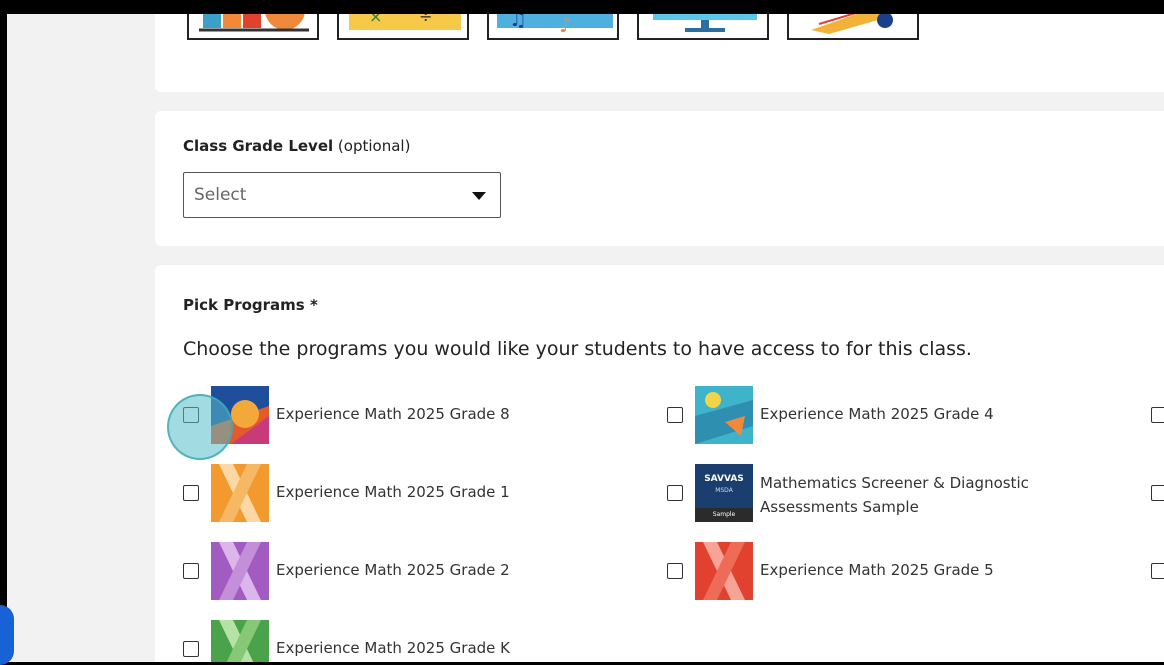 The height and width of the screenshot is (665, 1164). Describe the element at coordinates (393, 492) in the screenshot. I see `program-label: Experience Math 2025 Grade 1` at that location.